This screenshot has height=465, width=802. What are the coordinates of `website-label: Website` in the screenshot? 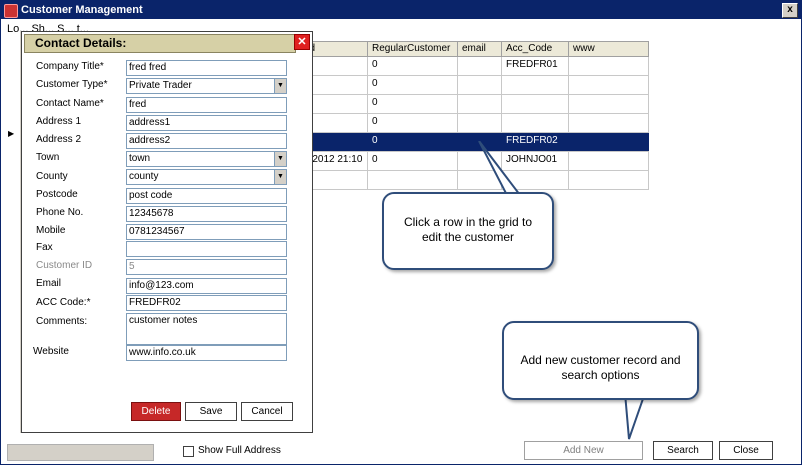 It's located at (51, 351).